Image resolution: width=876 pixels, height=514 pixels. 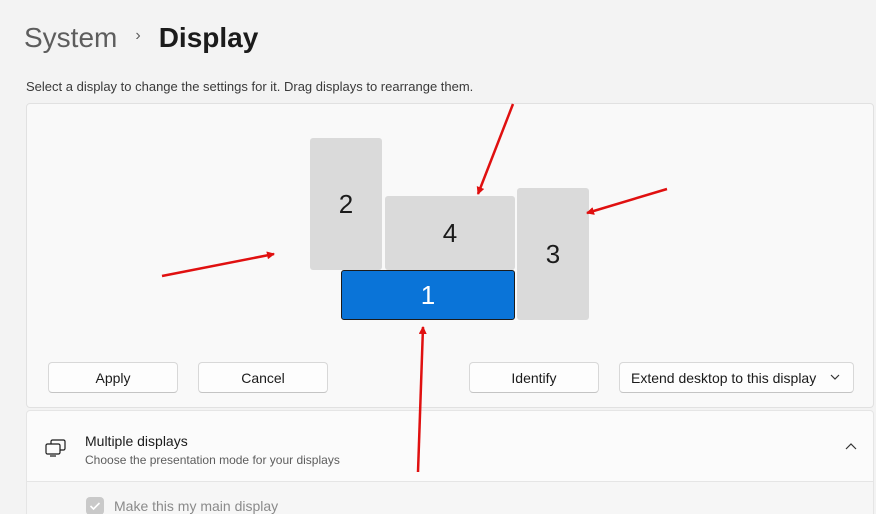 I want to click on extend-desktop-dropdown-value: Extend desktop to this display, so click(x=724, y=377).